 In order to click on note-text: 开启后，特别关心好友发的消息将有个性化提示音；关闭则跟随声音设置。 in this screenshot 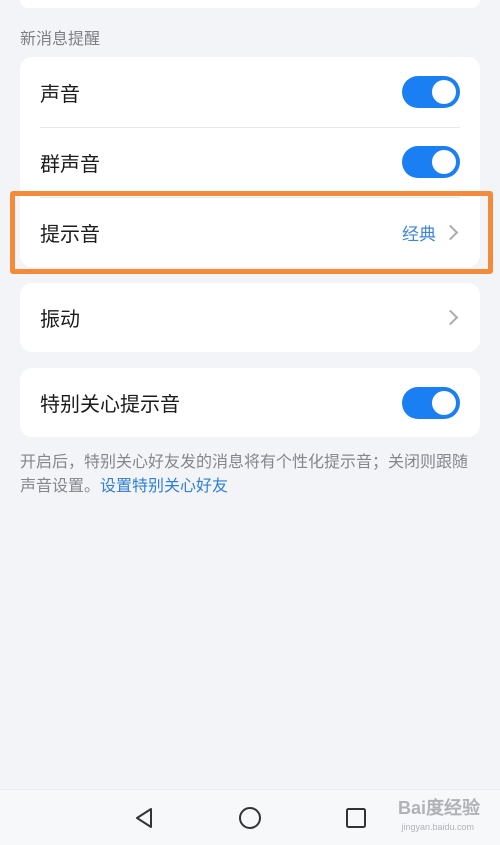, I will do `click(244, 473)`.